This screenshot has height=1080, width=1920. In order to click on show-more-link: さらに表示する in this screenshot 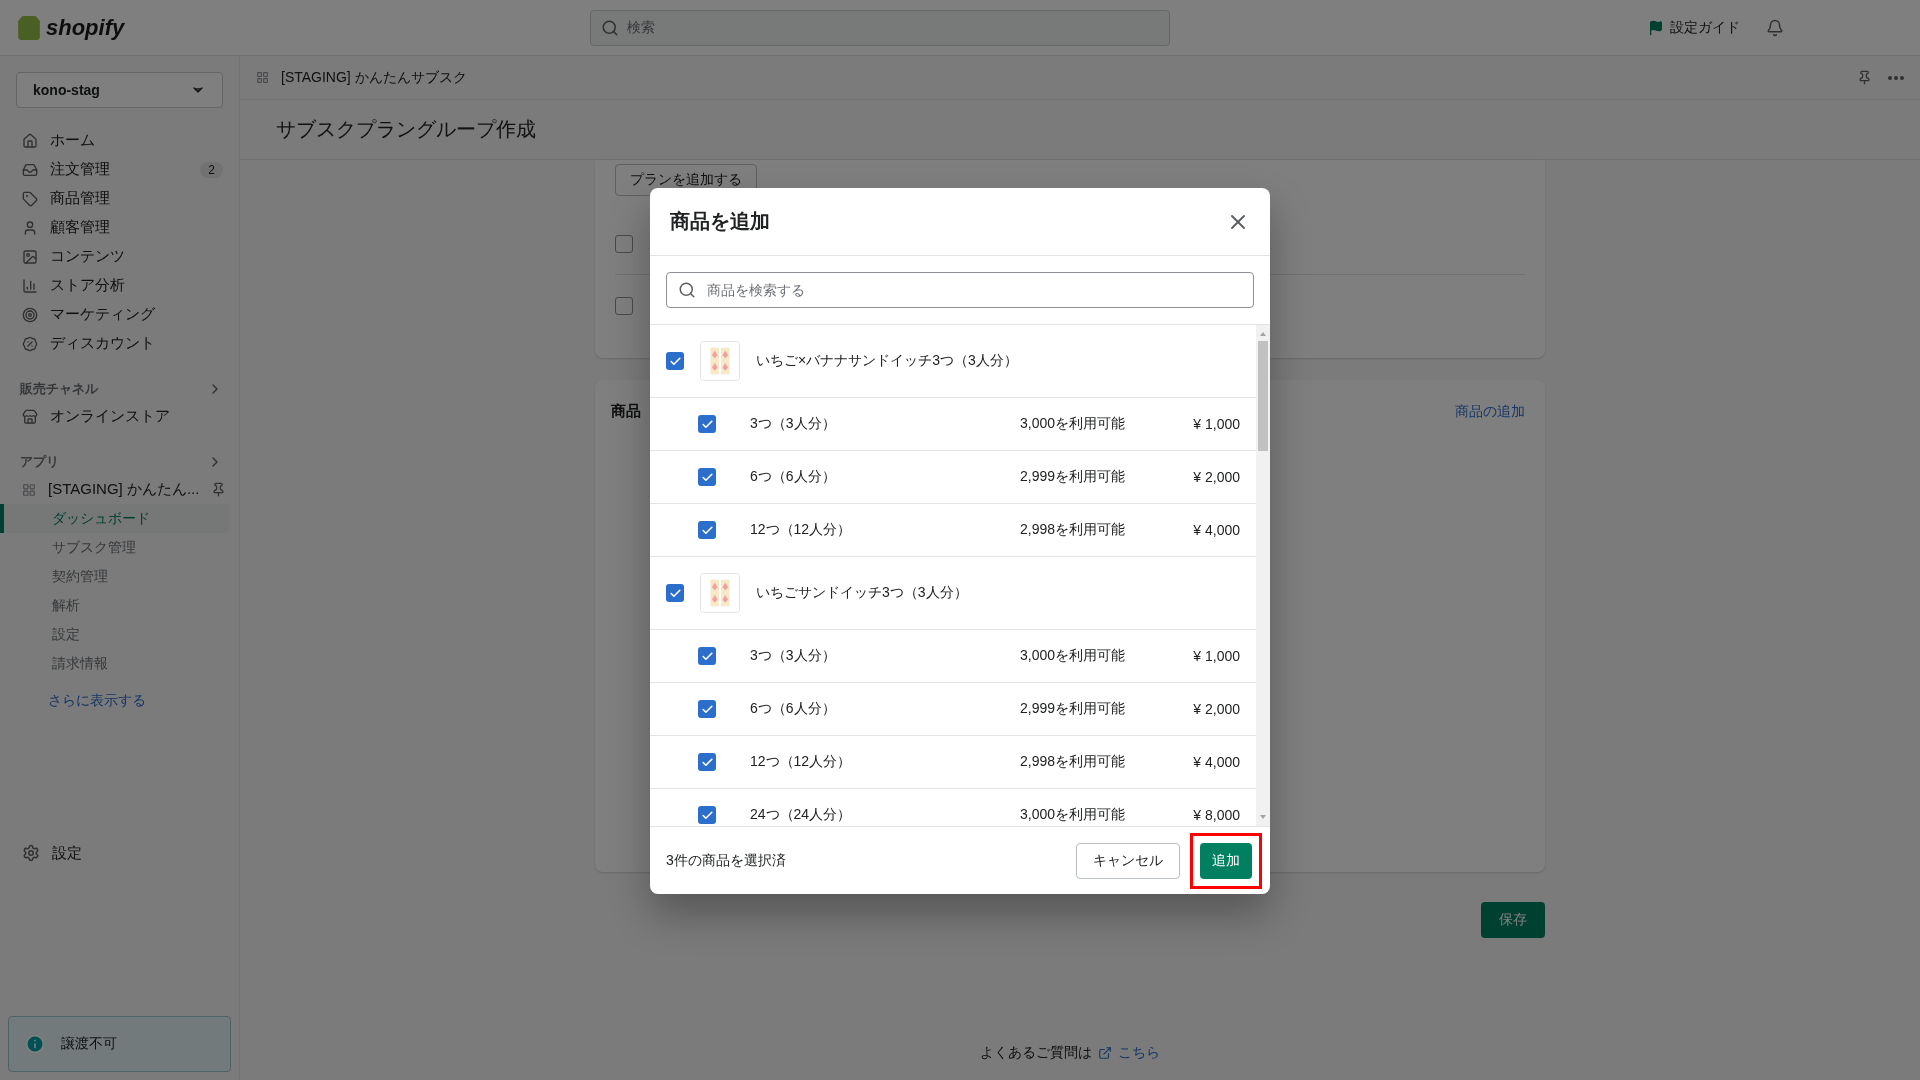, I will do `click(119, 701)`.